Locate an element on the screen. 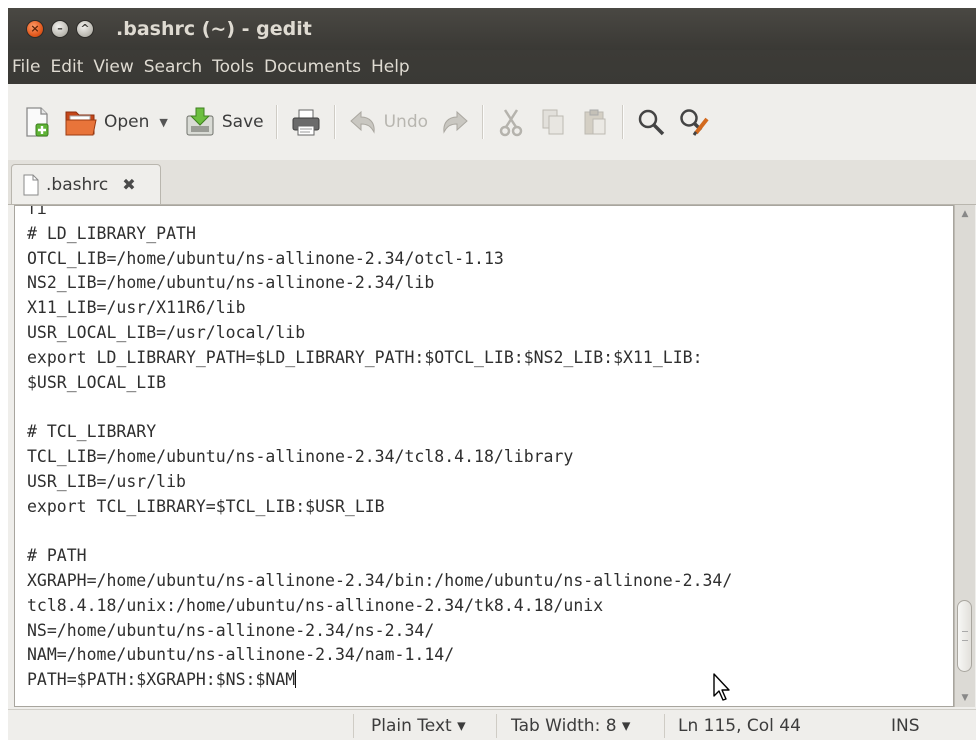 This screenshot has width=980, height=742. scroll-up-icon: ▲ is located at coordinates (965, 214).